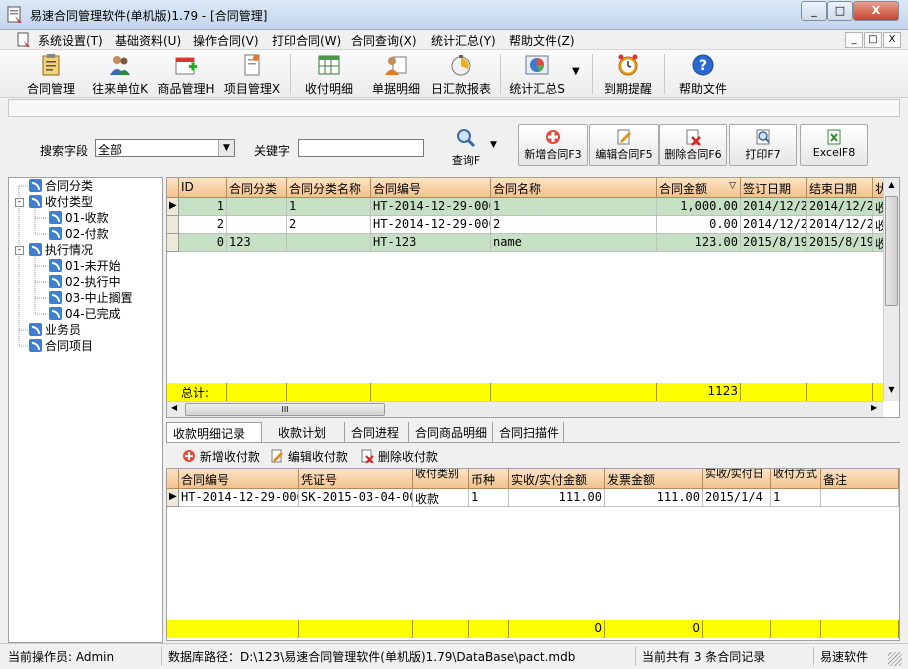 This screenshot has height=669, width=908. I want to click on tab-contract-scans: 合同扫描件, so click(528, 432).